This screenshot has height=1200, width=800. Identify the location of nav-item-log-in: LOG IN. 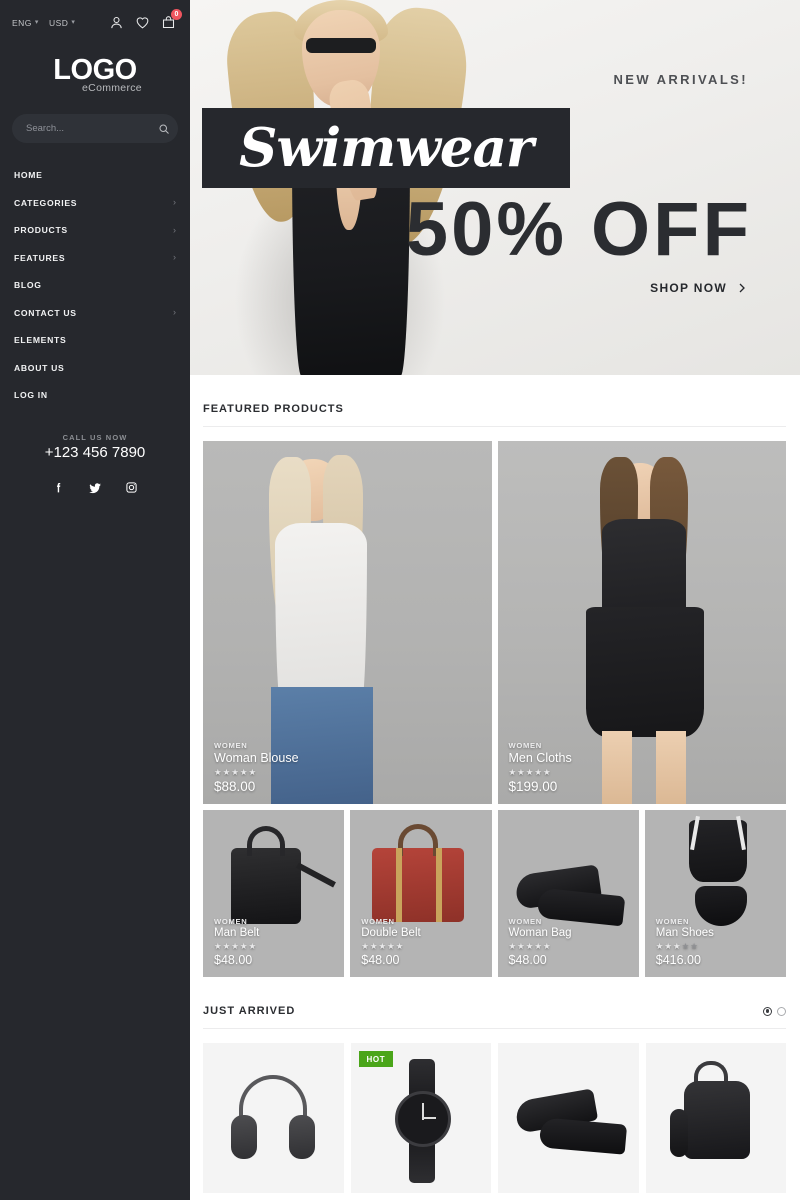
(95, 395).